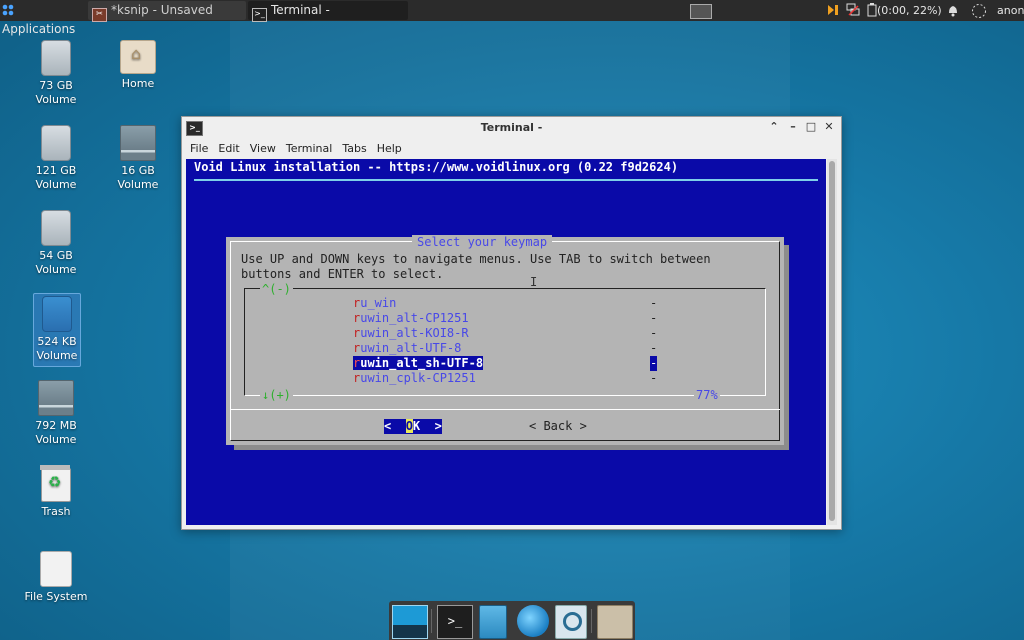 Image resolution: width=1024 pixels, height=640 pixels. What do you see at coordinates (833, 10) in the screenshot?
I see `updates-icon` at bounding box center [833, 10].